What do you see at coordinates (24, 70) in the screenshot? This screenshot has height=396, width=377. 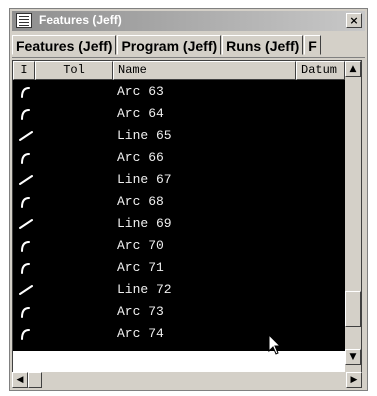 I see `column-header-i: I` at bounding box center [24, 70].